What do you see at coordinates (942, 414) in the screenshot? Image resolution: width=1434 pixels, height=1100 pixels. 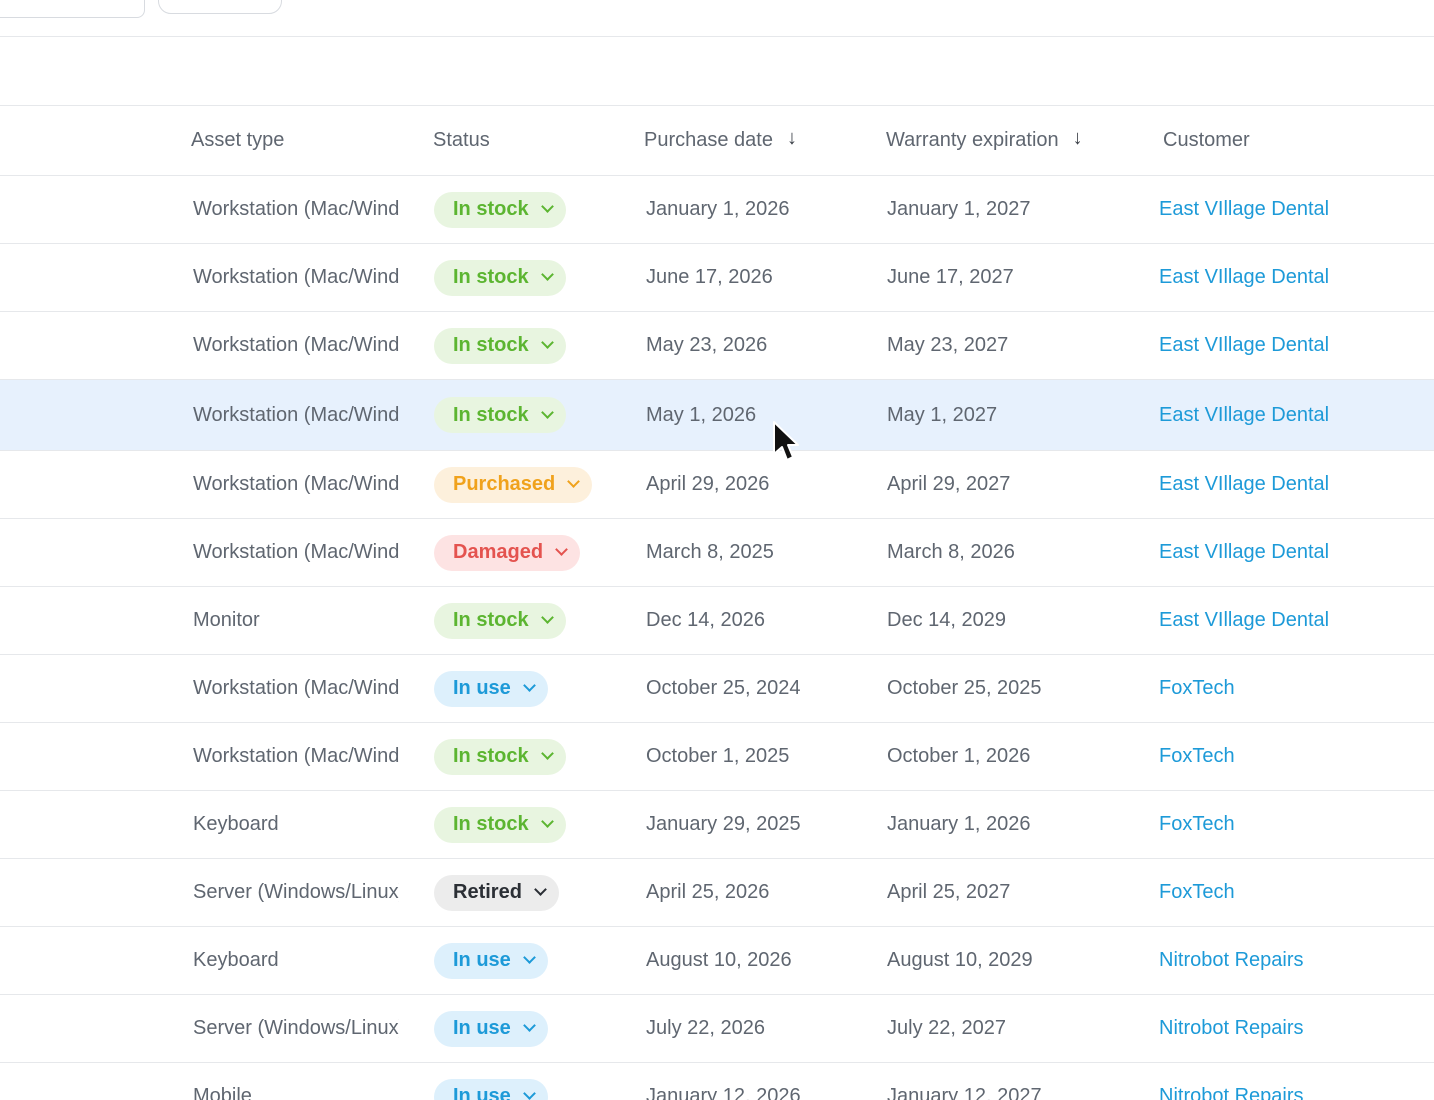 I see `warranty-expiration-text: May 1, 2027` at bounding box center [942, 414].